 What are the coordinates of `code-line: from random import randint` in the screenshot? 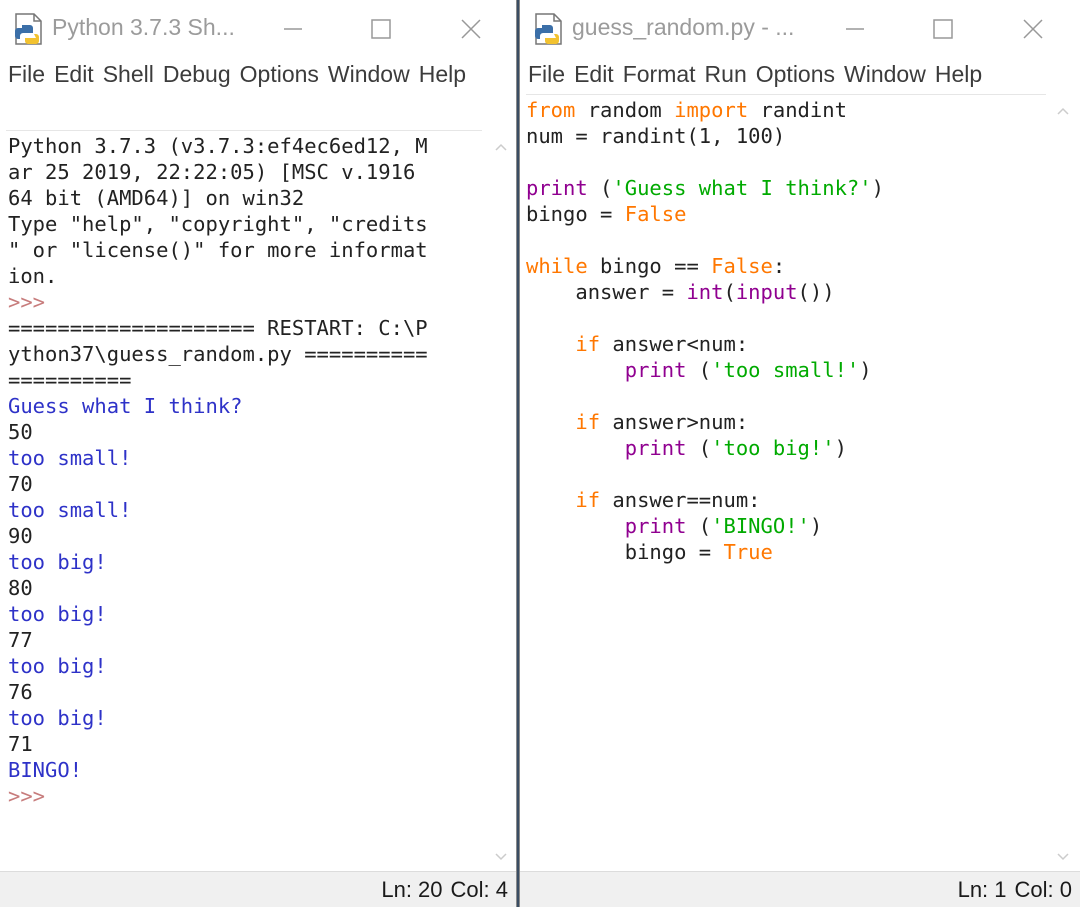 It's located at (803, 110).